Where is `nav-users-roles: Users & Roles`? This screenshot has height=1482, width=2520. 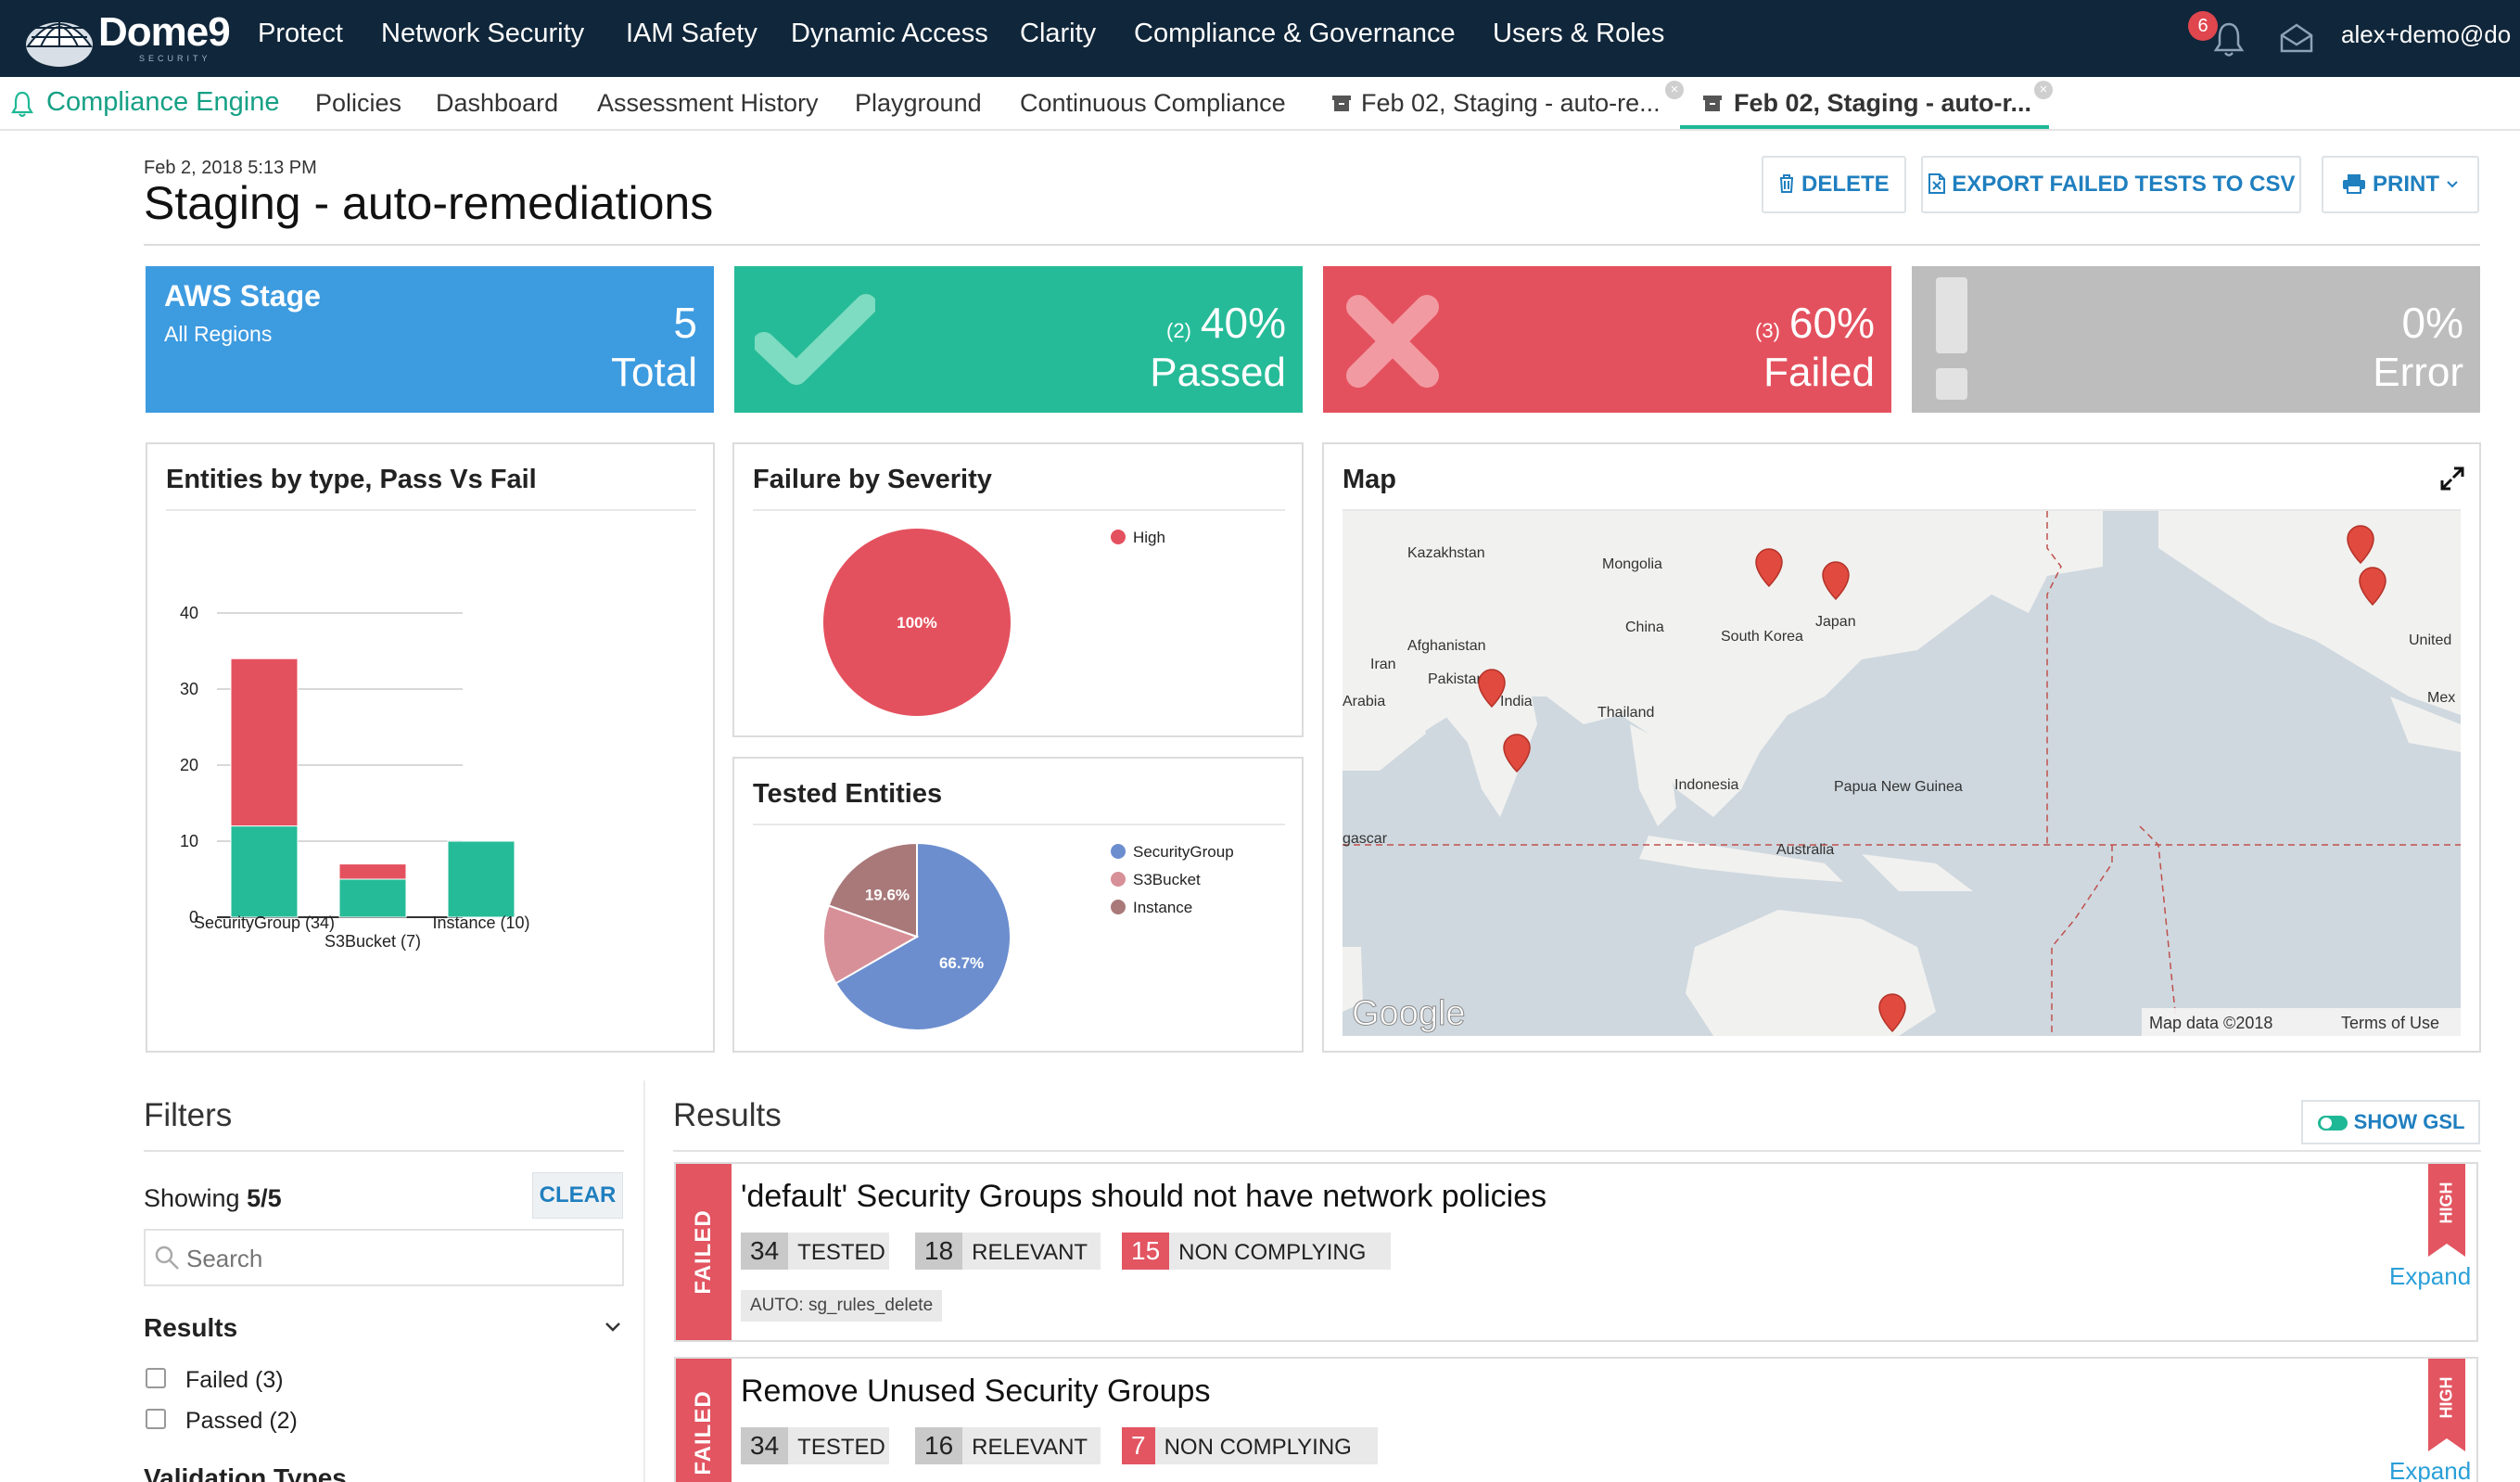 nav-users-roles: Users & Roles is located at coordinates (1578, 34).